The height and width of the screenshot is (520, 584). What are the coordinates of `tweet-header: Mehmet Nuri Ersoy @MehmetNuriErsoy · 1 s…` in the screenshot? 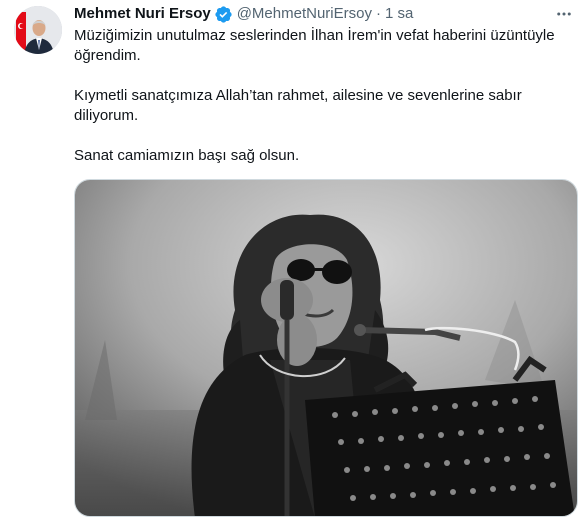 It's located at (326, 14).